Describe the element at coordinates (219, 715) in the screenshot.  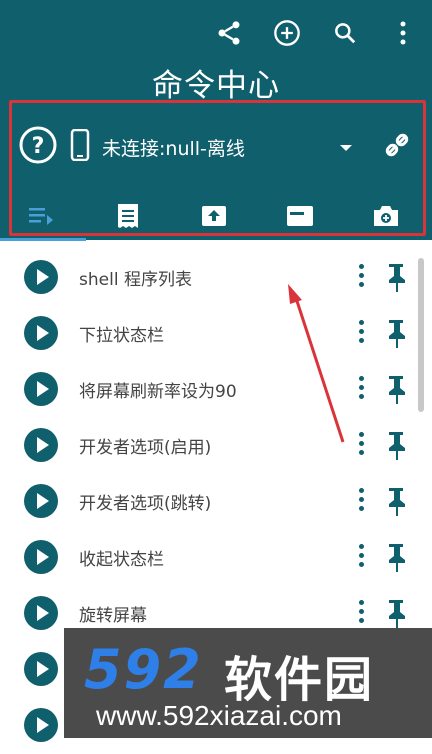
I see `watermark-url: www.592xiazai.com` at that location.